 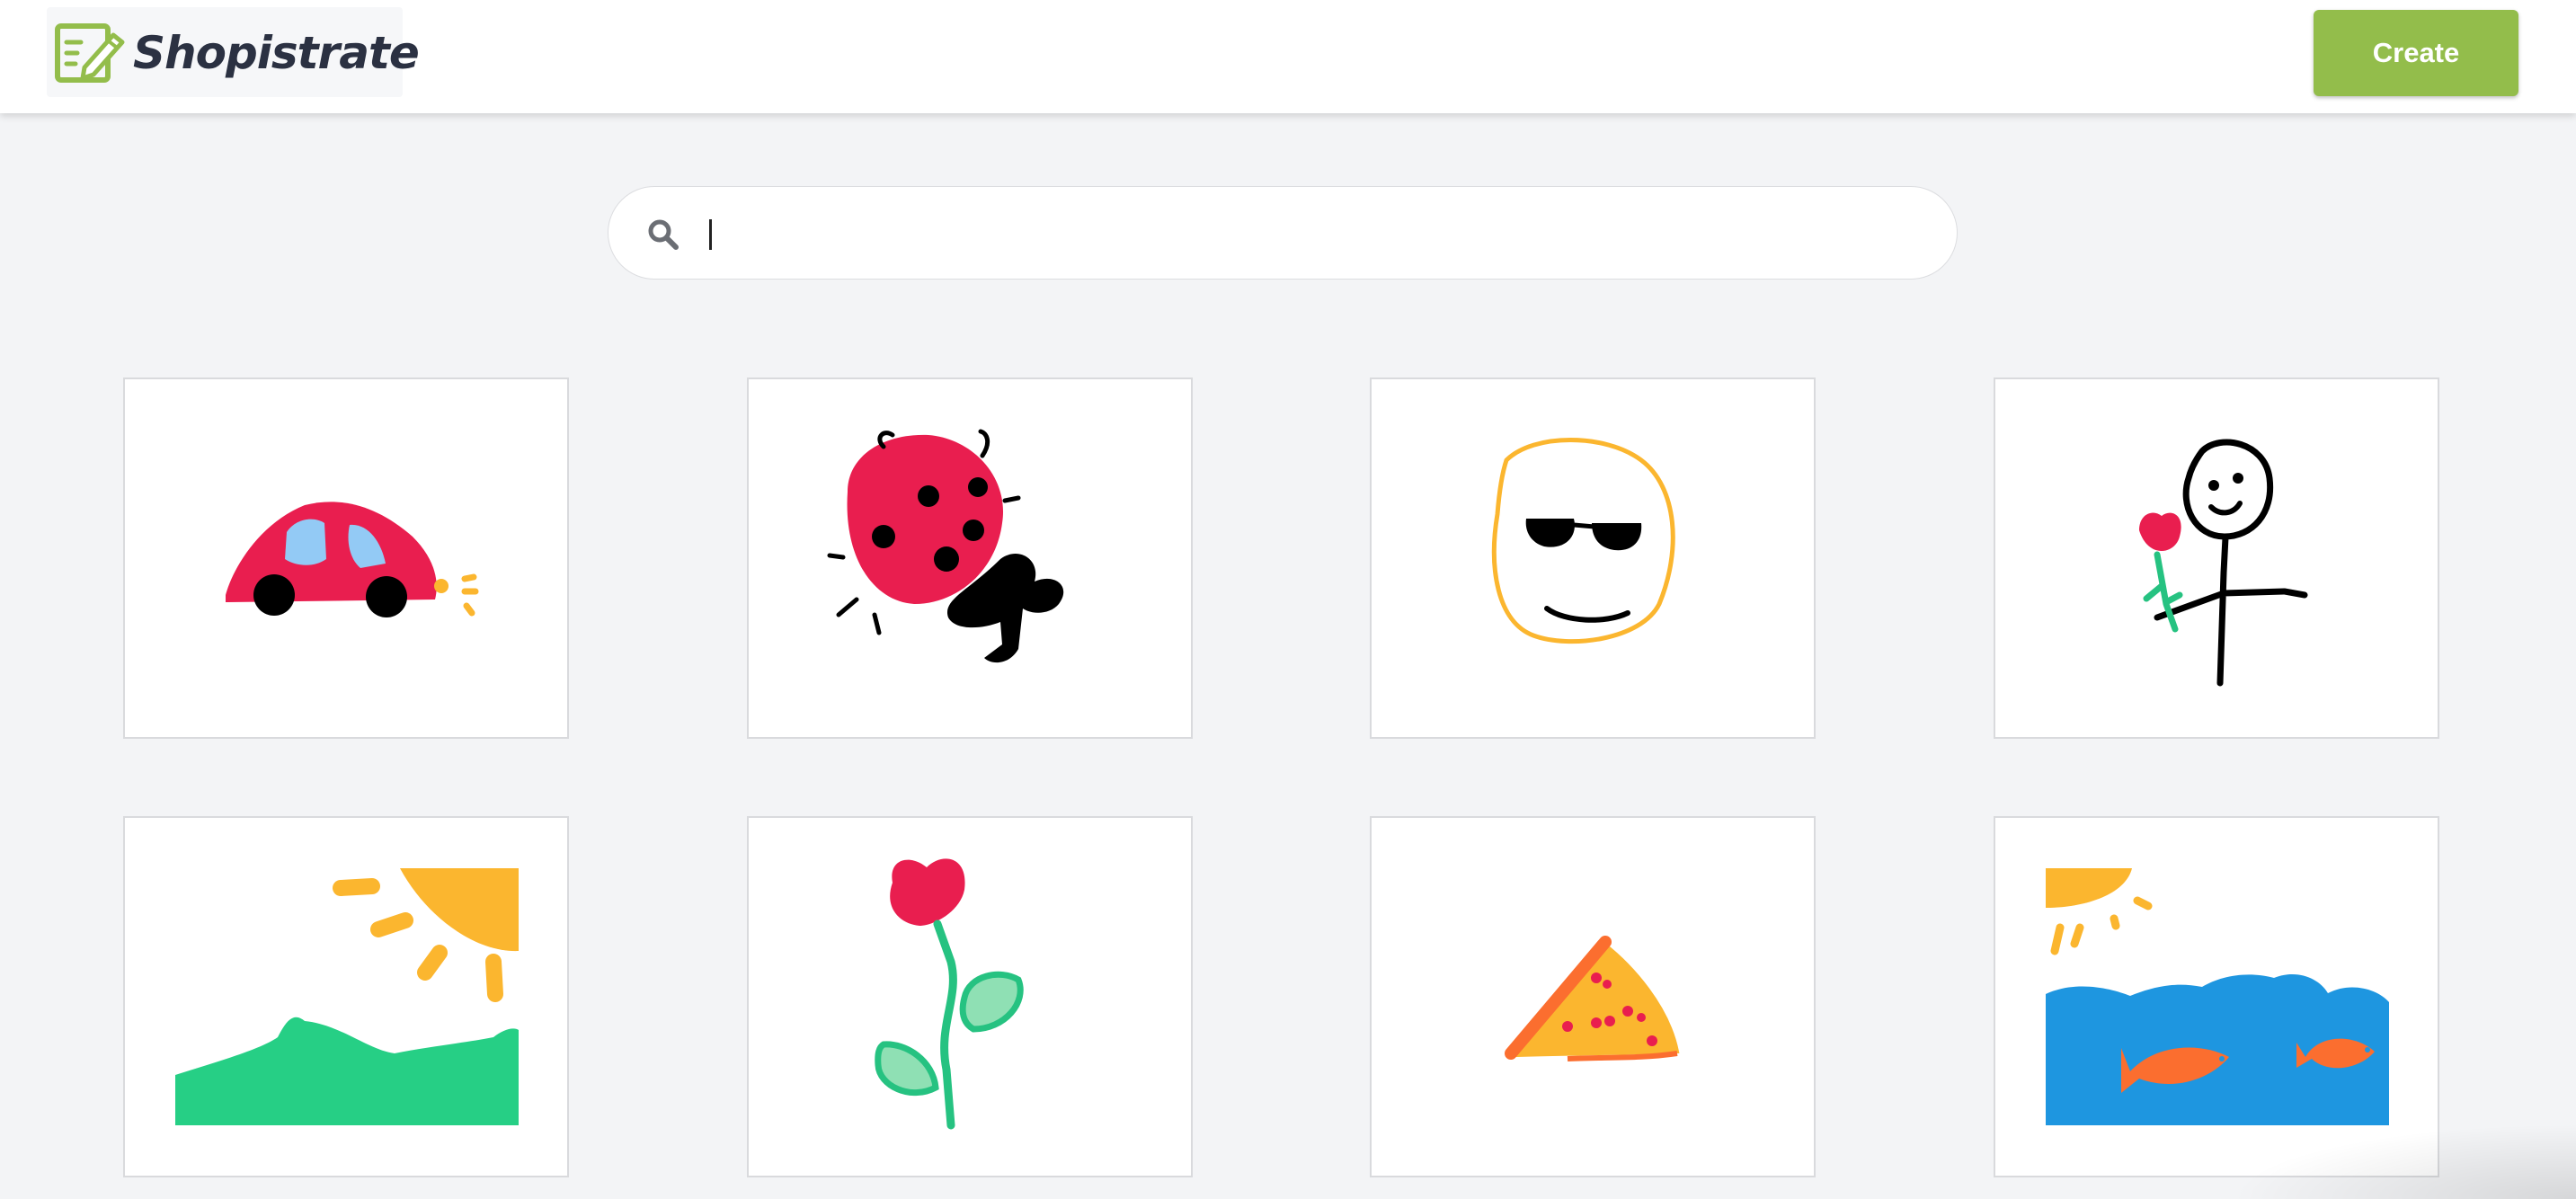 I want to click on drawing-card-ladybug, so click(x=970, y=558).